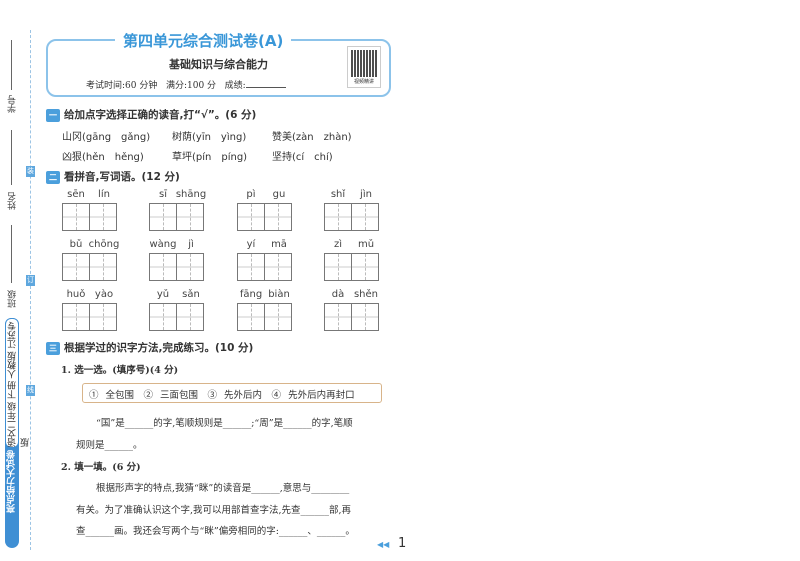 Image resolution: width=800 pixels, height=561 pixels. What do you see at coordinates (366, 244) in the screenshot?
I see `pinyin-label: mǔ` at bounding box center [366, 244].